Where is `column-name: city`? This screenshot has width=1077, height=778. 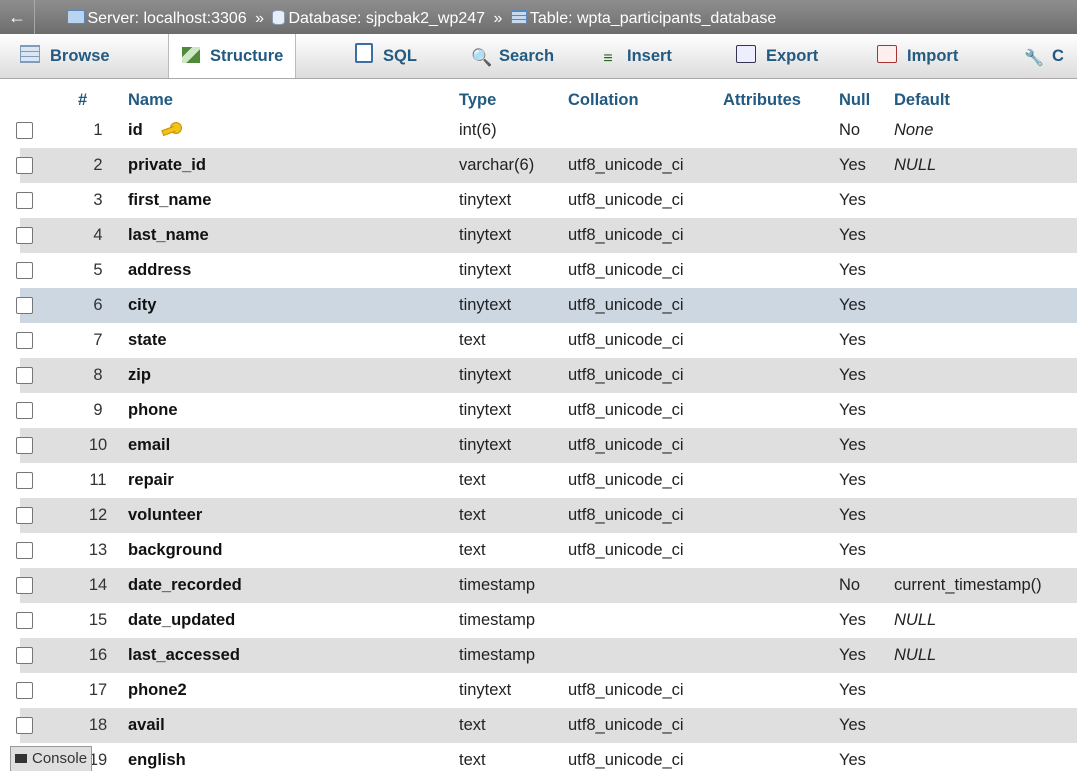
column-name: city is located at coordinates (142, 305).